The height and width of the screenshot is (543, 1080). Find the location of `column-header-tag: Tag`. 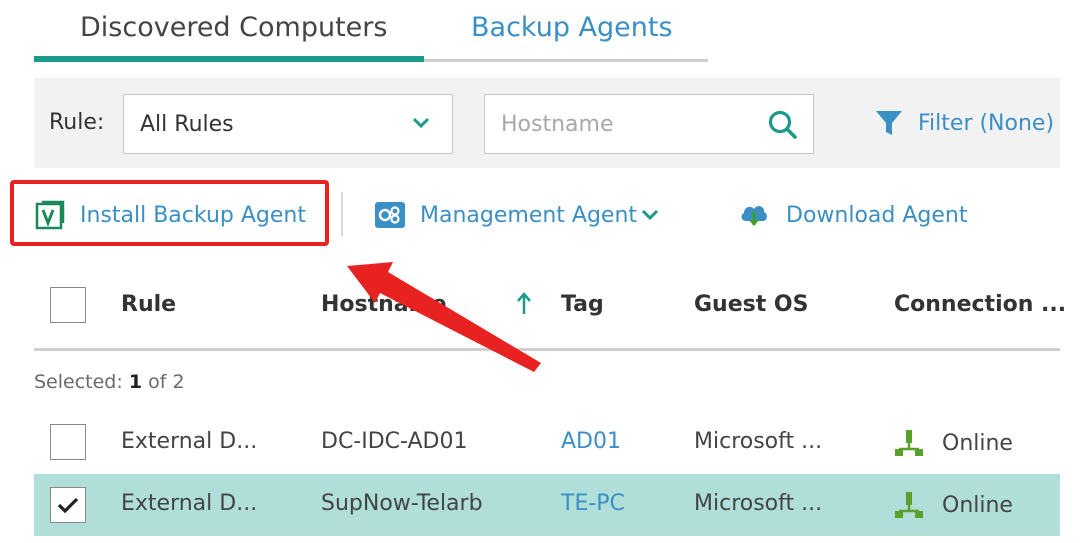

column-header-tag: Tag is located at coordinates (582, 304).